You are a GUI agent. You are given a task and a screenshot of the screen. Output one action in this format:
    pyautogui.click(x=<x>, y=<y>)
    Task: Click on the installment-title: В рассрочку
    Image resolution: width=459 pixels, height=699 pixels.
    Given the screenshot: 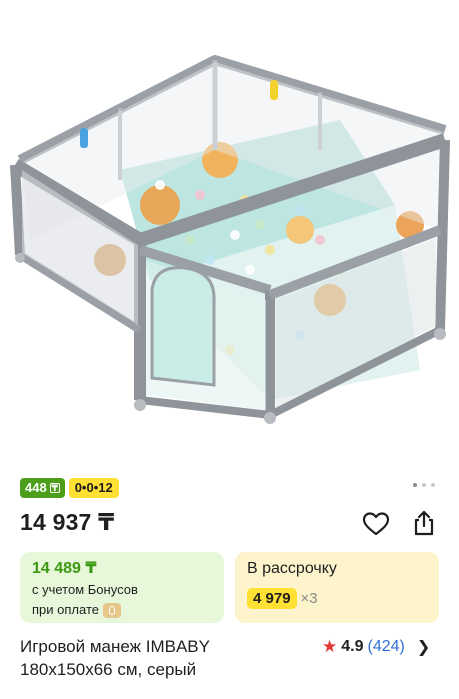 What is the action you would take?
    pyautogui.click(x=292, y=568)
    